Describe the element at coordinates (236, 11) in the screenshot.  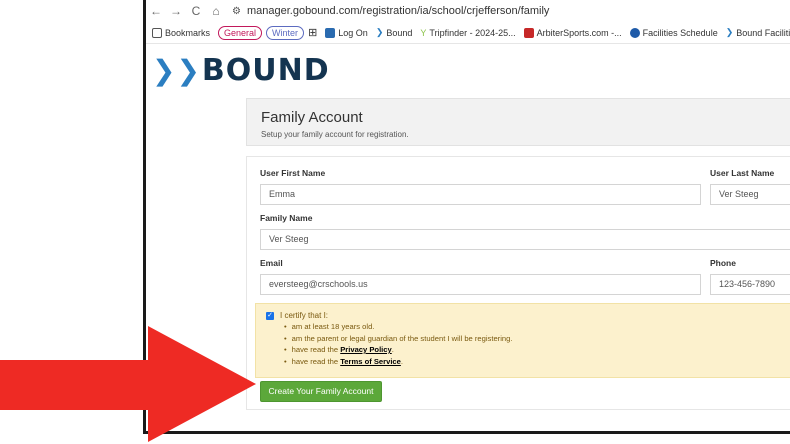
I see `site-settings-icon: ⚙` at that location.